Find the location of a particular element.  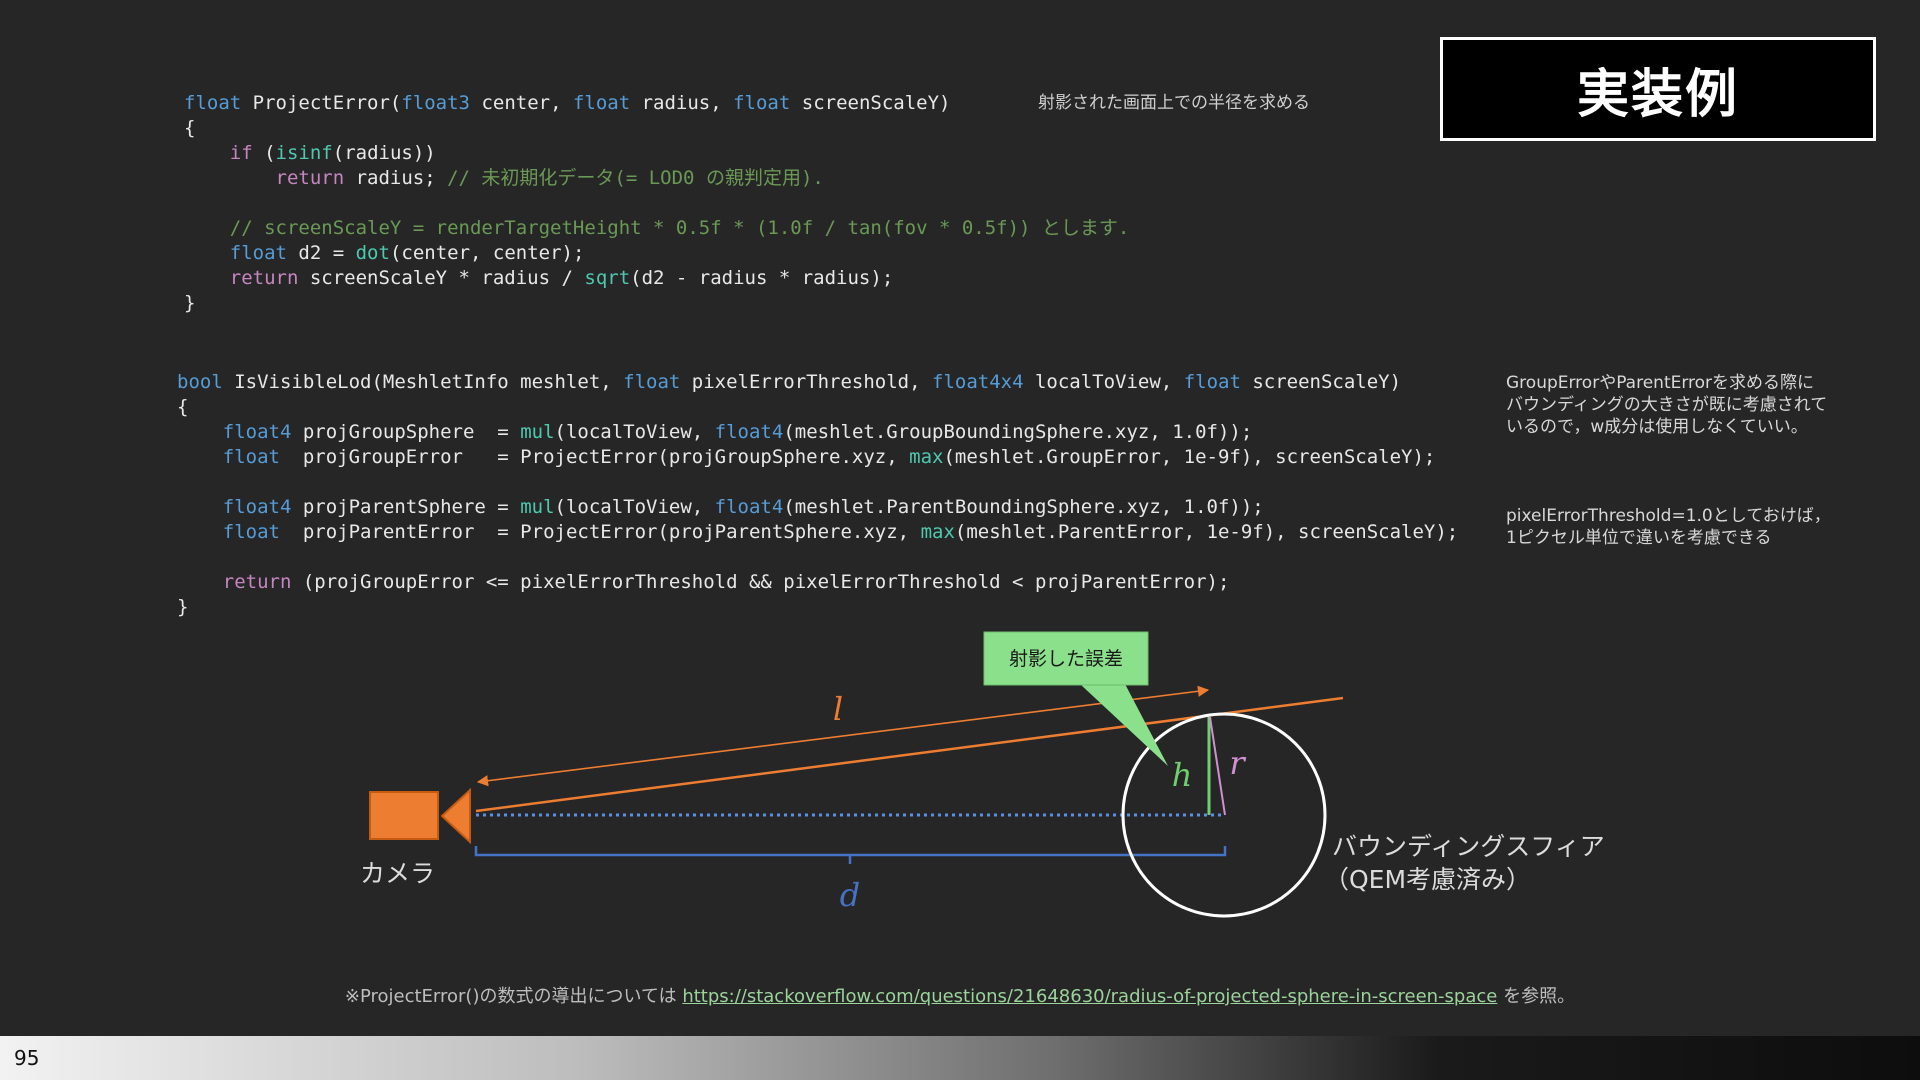

callout-label: 射影した誤差 is located at coordinates (1066, 659).